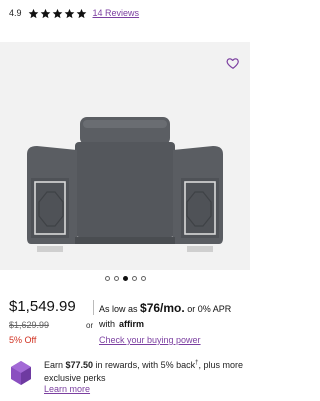 This screenshot has width=320, height=401. What do you see at coordinates (120, 309) in the screenshot?
I see `financing-prefix: As low as` at bounding box center [120, 309].